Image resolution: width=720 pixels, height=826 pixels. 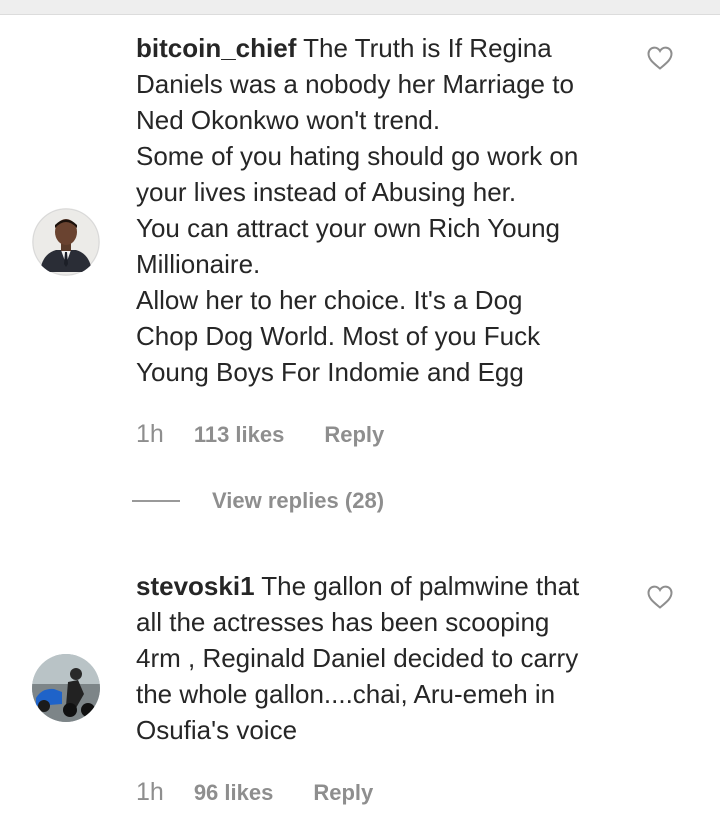 I want to click on comment-line: 4rm , Reginald Daniel decided to carry, so click(x=357, y=658).